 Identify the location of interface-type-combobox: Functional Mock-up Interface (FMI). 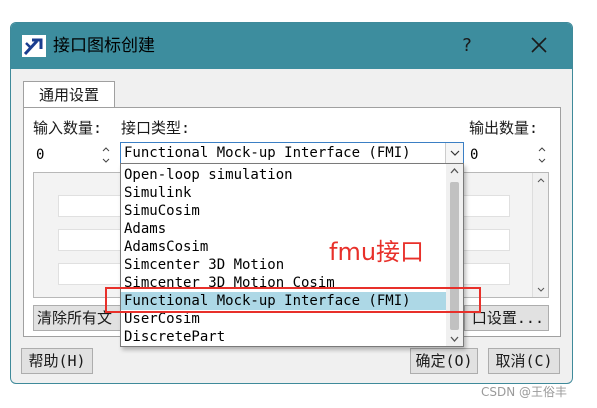
(292, 153).